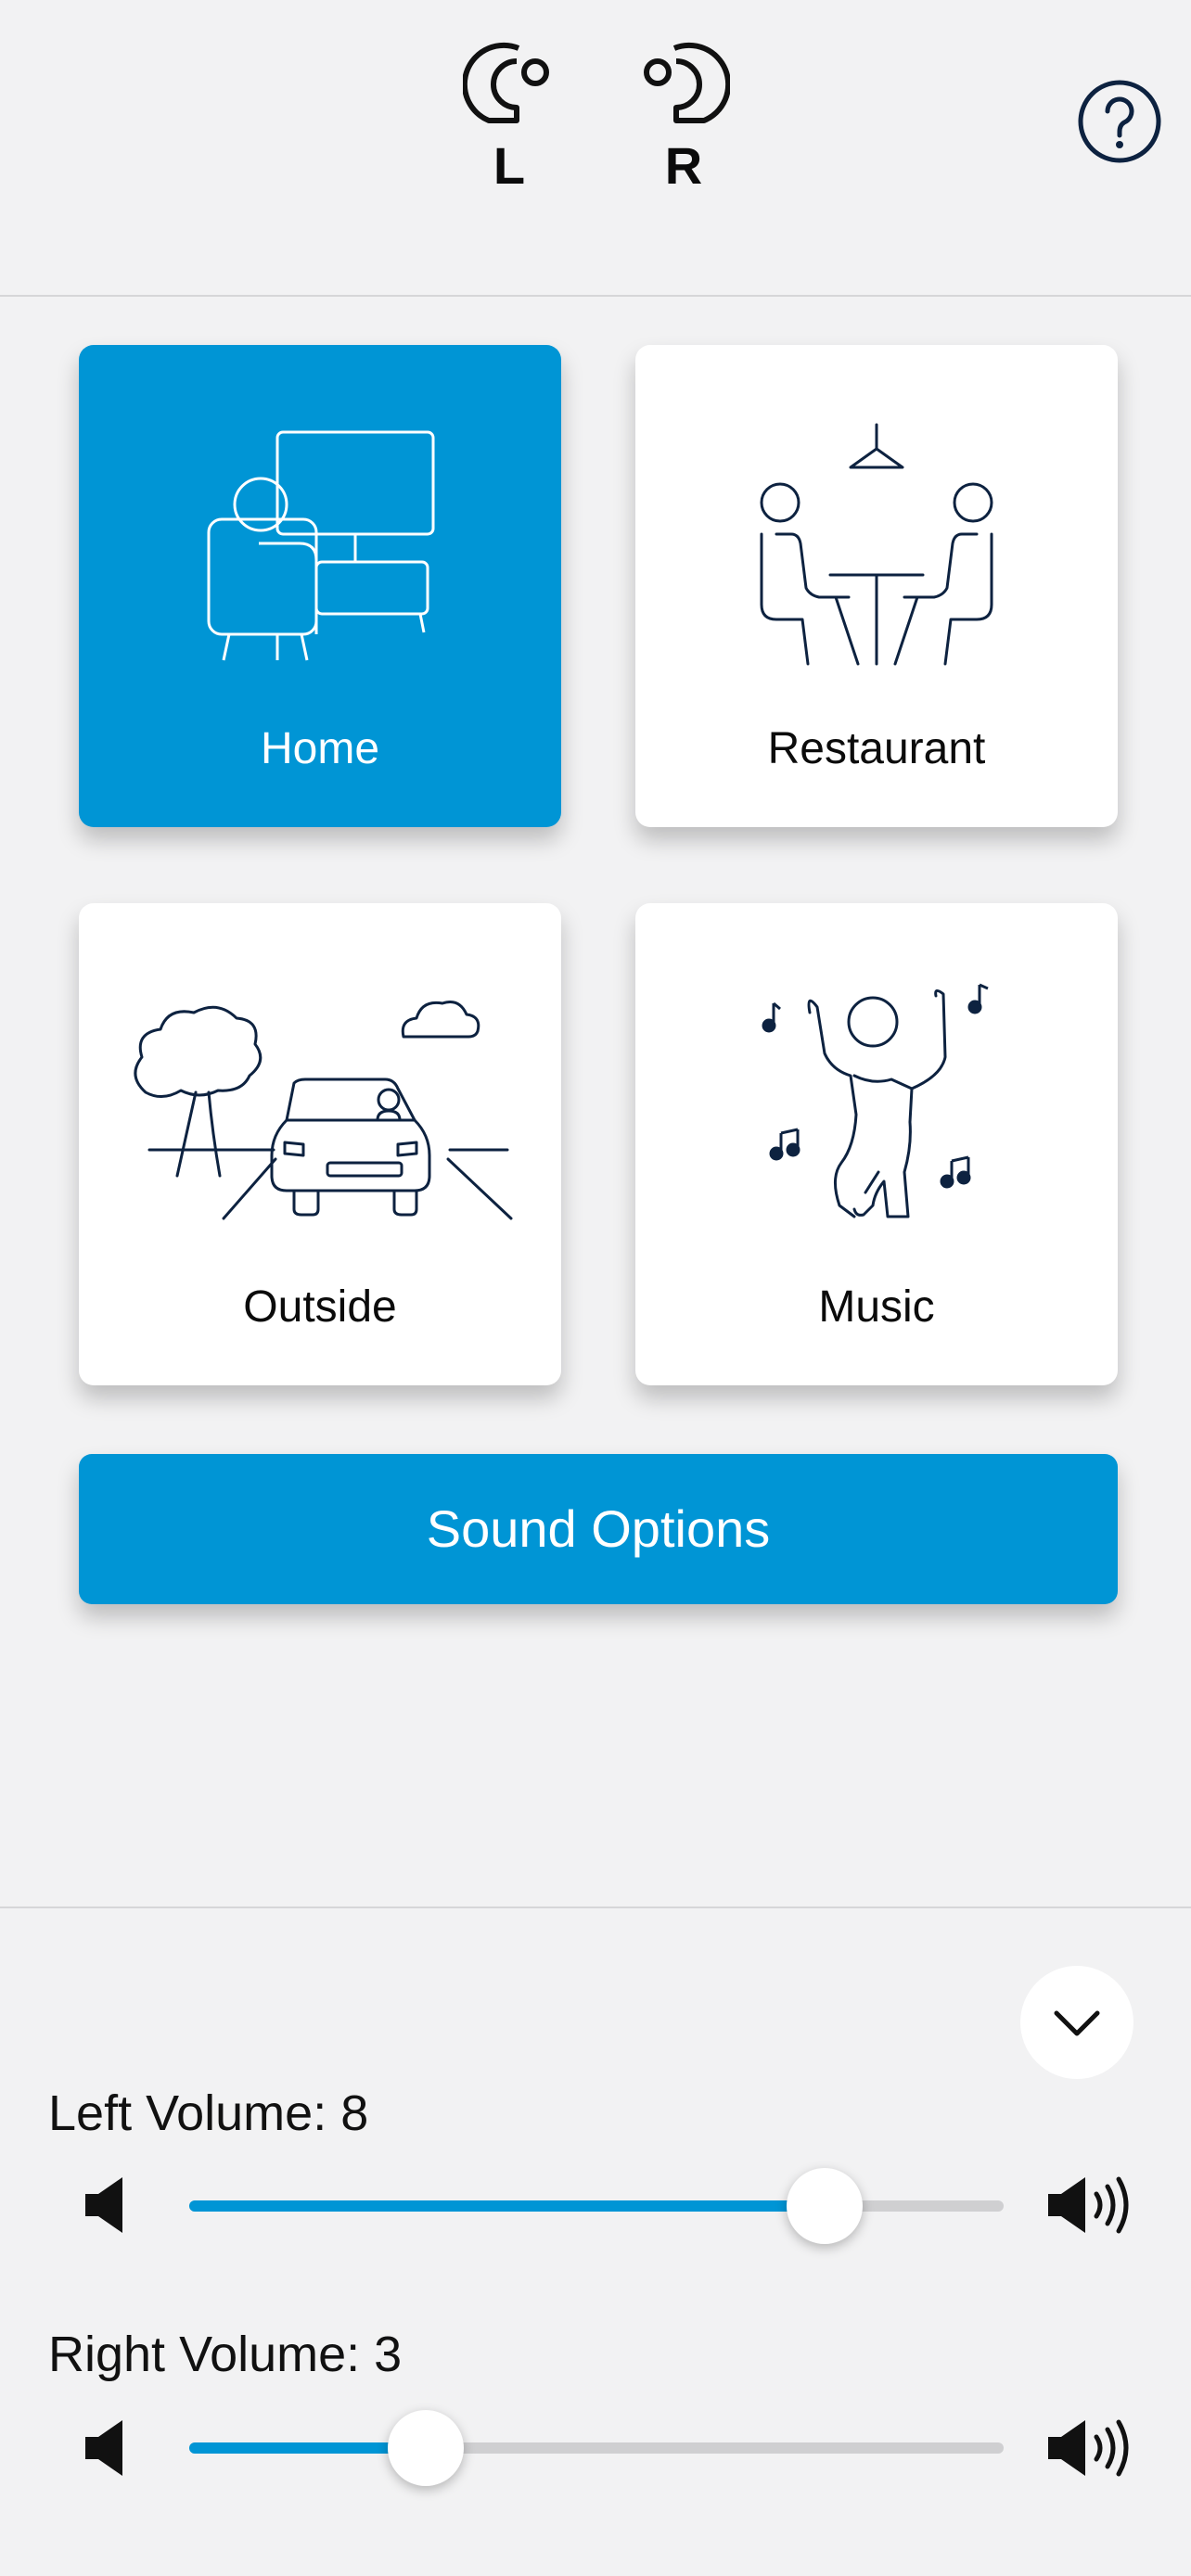 The image size is (1191, 2576). I want to click on car-road-icon, so click(323, 1110).